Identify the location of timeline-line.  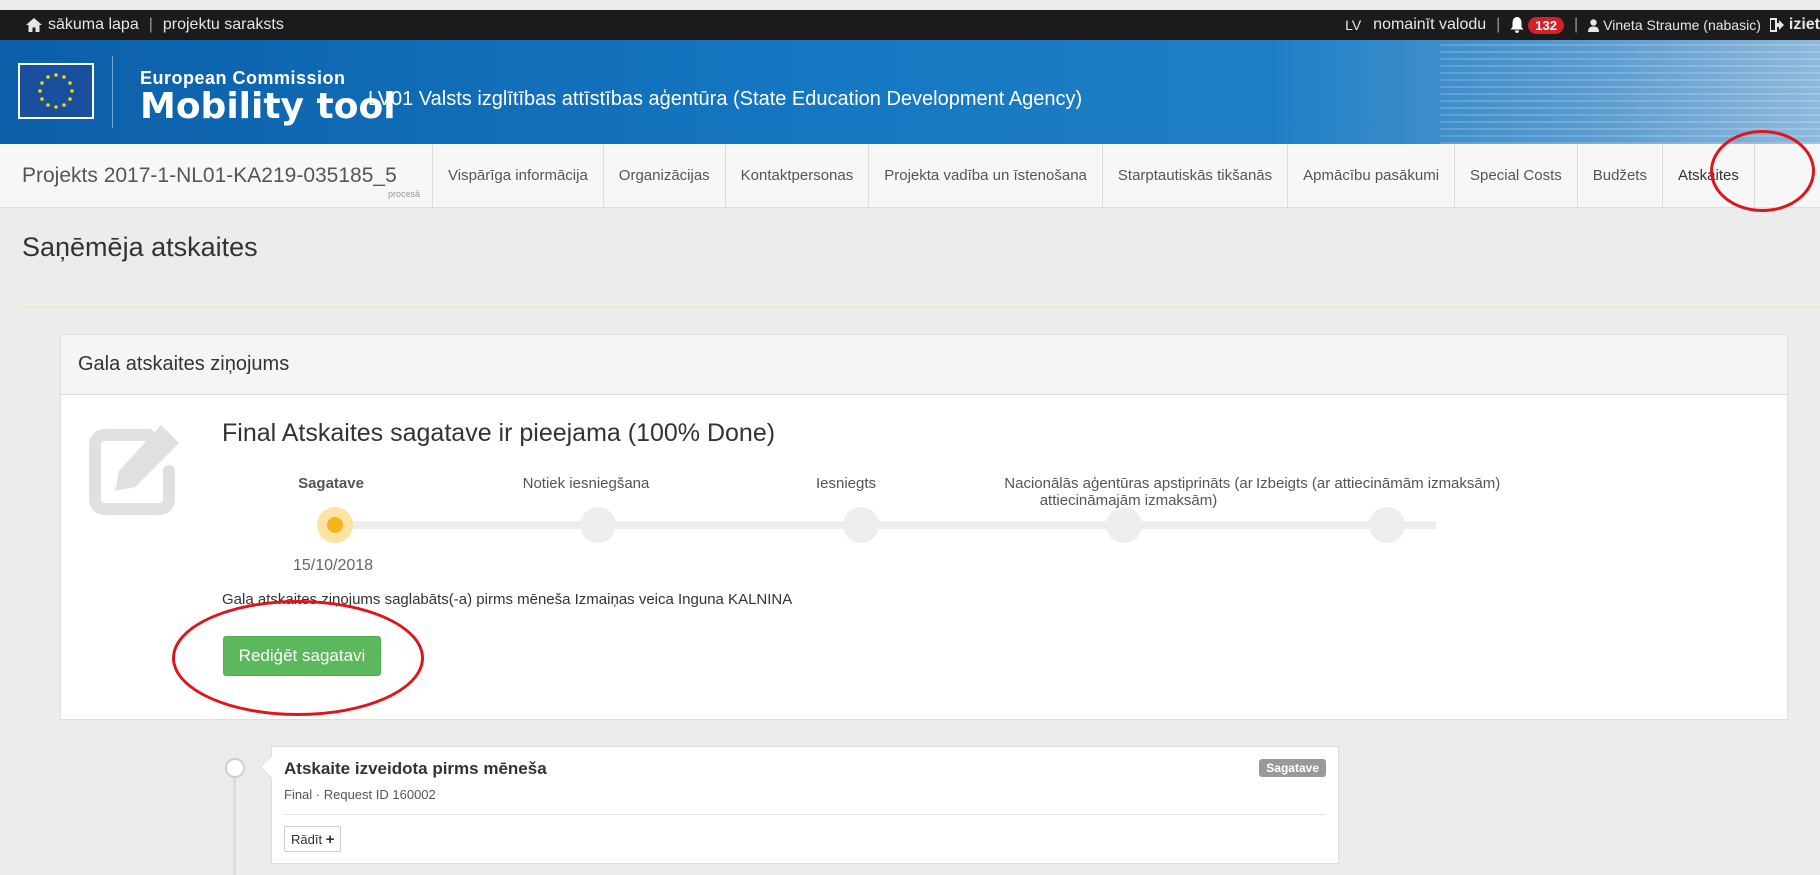
(234, 821).